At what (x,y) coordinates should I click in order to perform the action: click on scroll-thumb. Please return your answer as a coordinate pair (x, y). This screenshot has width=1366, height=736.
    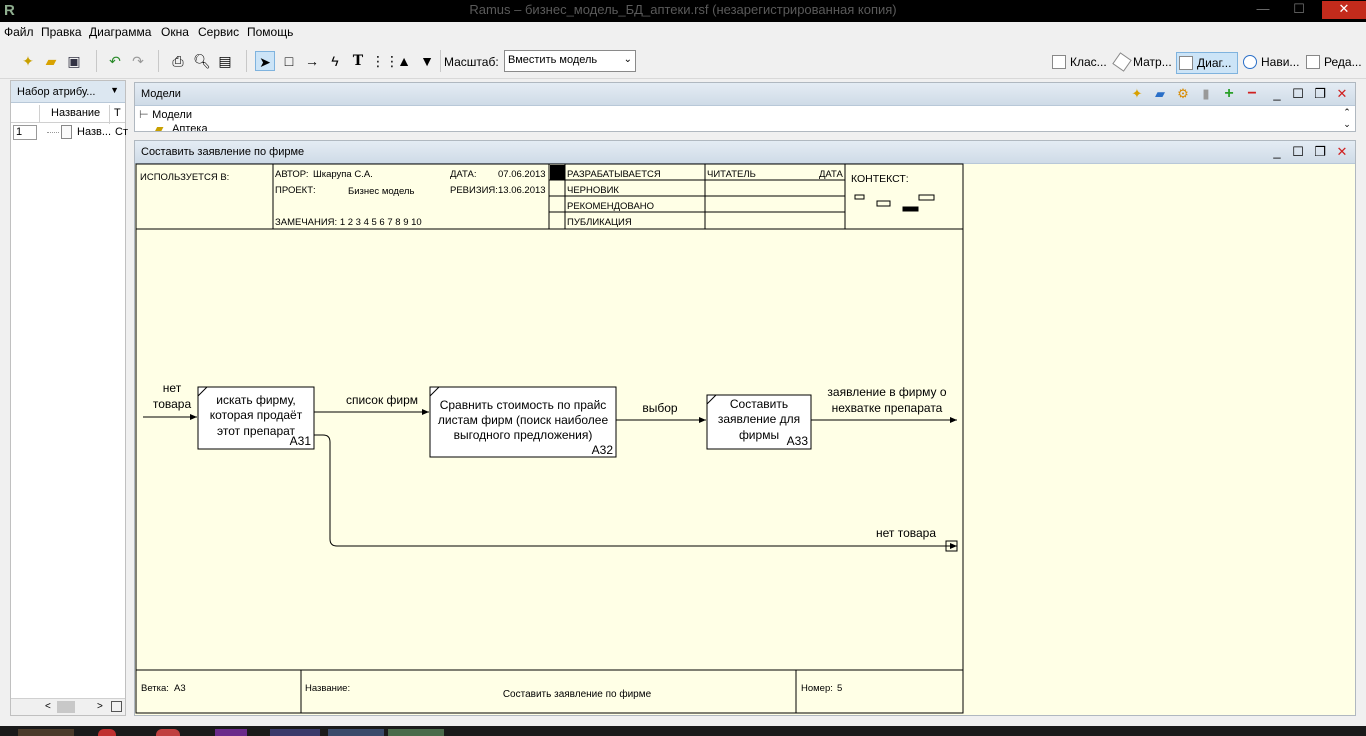
    Looking at the image, I should click on (66, 707).